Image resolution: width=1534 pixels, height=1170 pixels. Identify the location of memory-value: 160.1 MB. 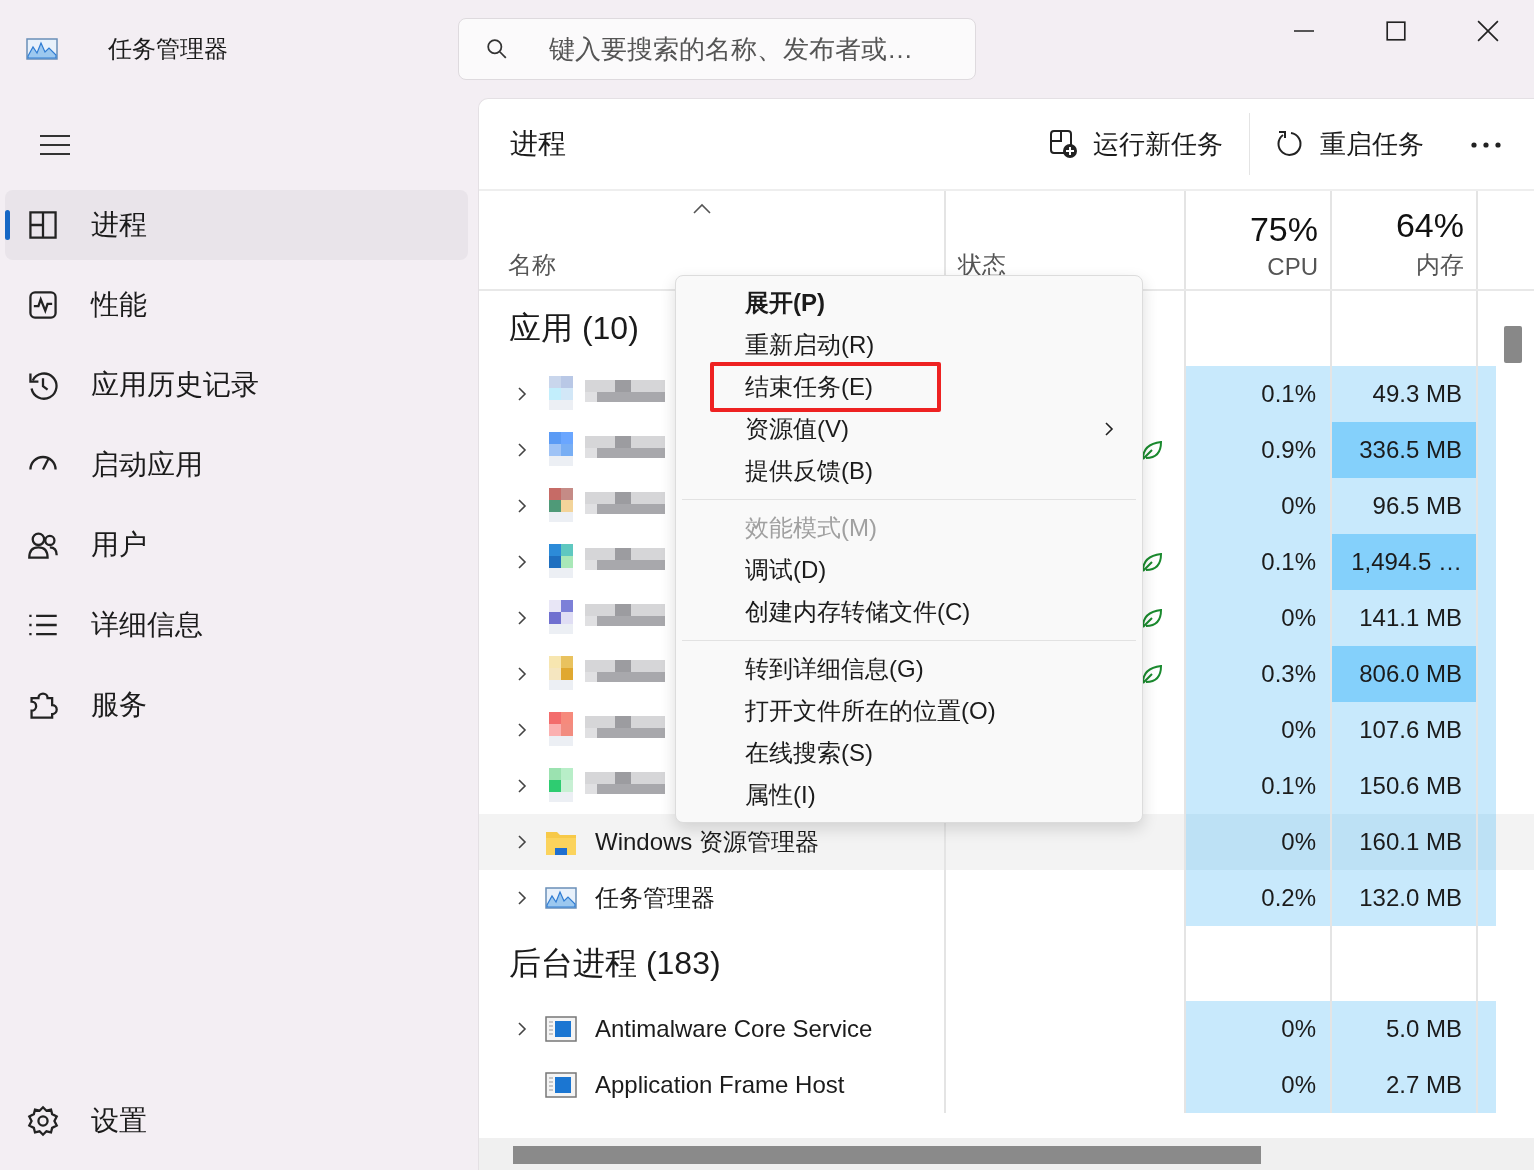
(1410, 842).